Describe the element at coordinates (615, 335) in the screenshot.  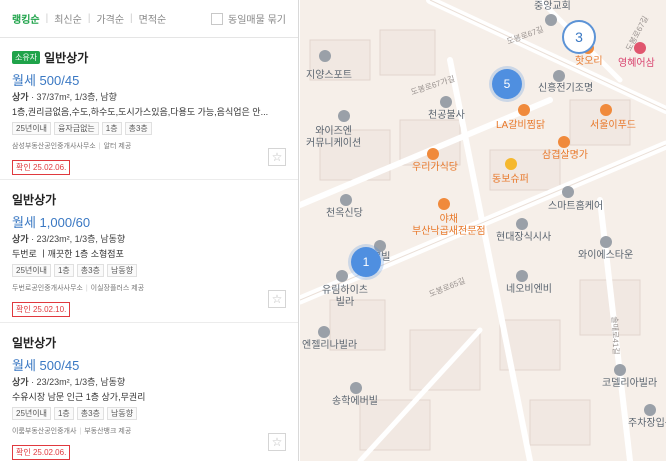
I see `road-label: 솔매로41길` at that location.